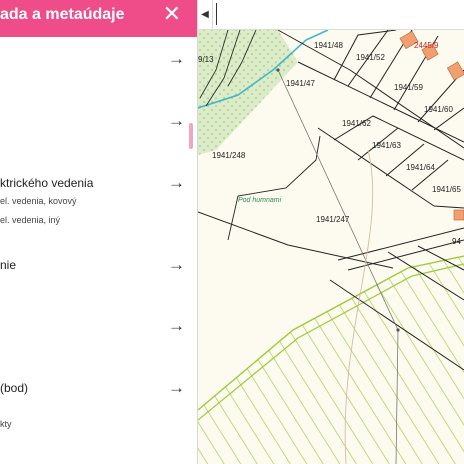 This screenshot has height=464, width=464. Describe the element at coordinates (260, 200) in the screenshot. I see `place-name-label: Pod humnami` at that location.